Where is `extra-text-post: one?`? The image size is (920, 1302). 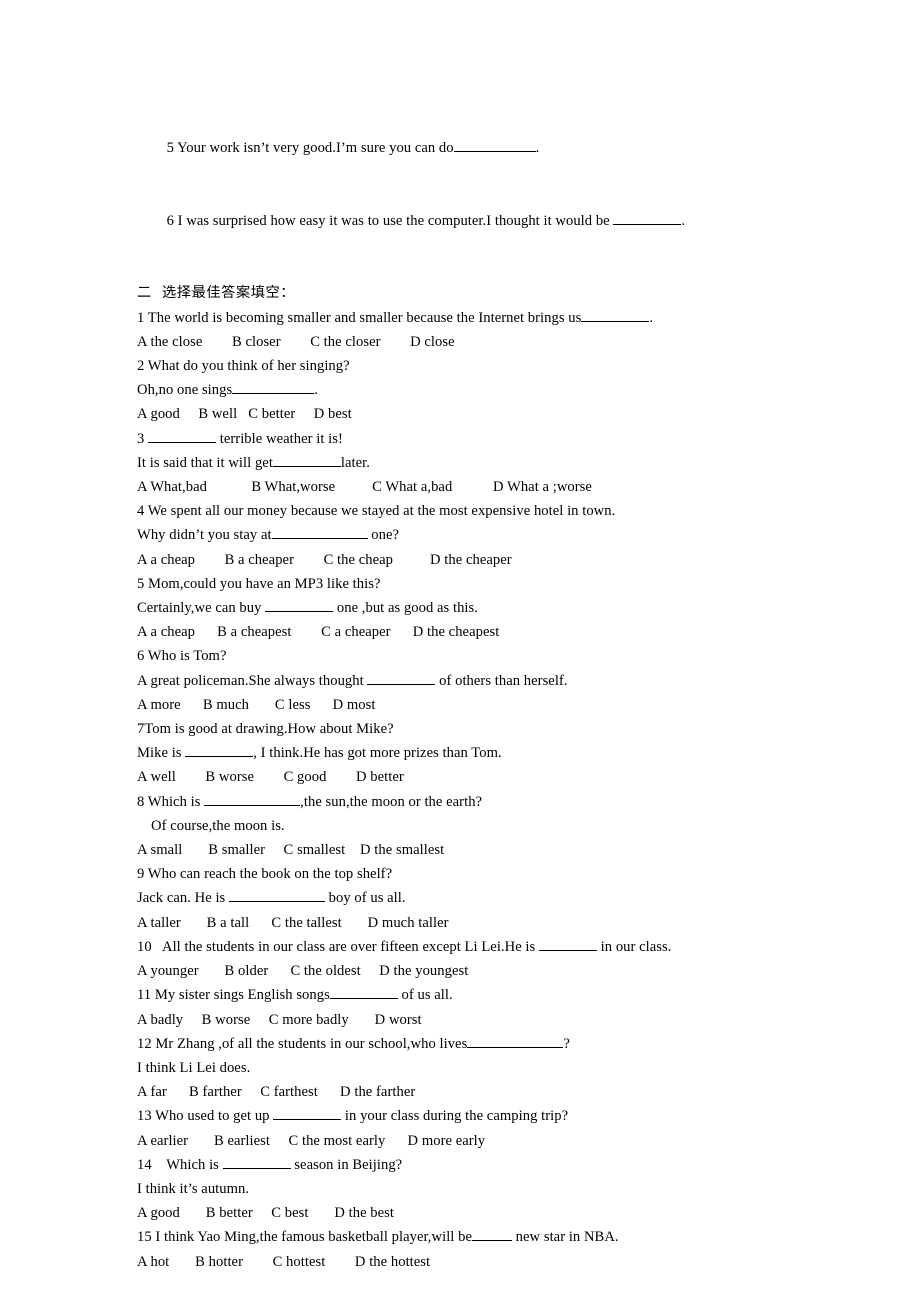 extra-text-post: one? is located at coordinates (383, 535).